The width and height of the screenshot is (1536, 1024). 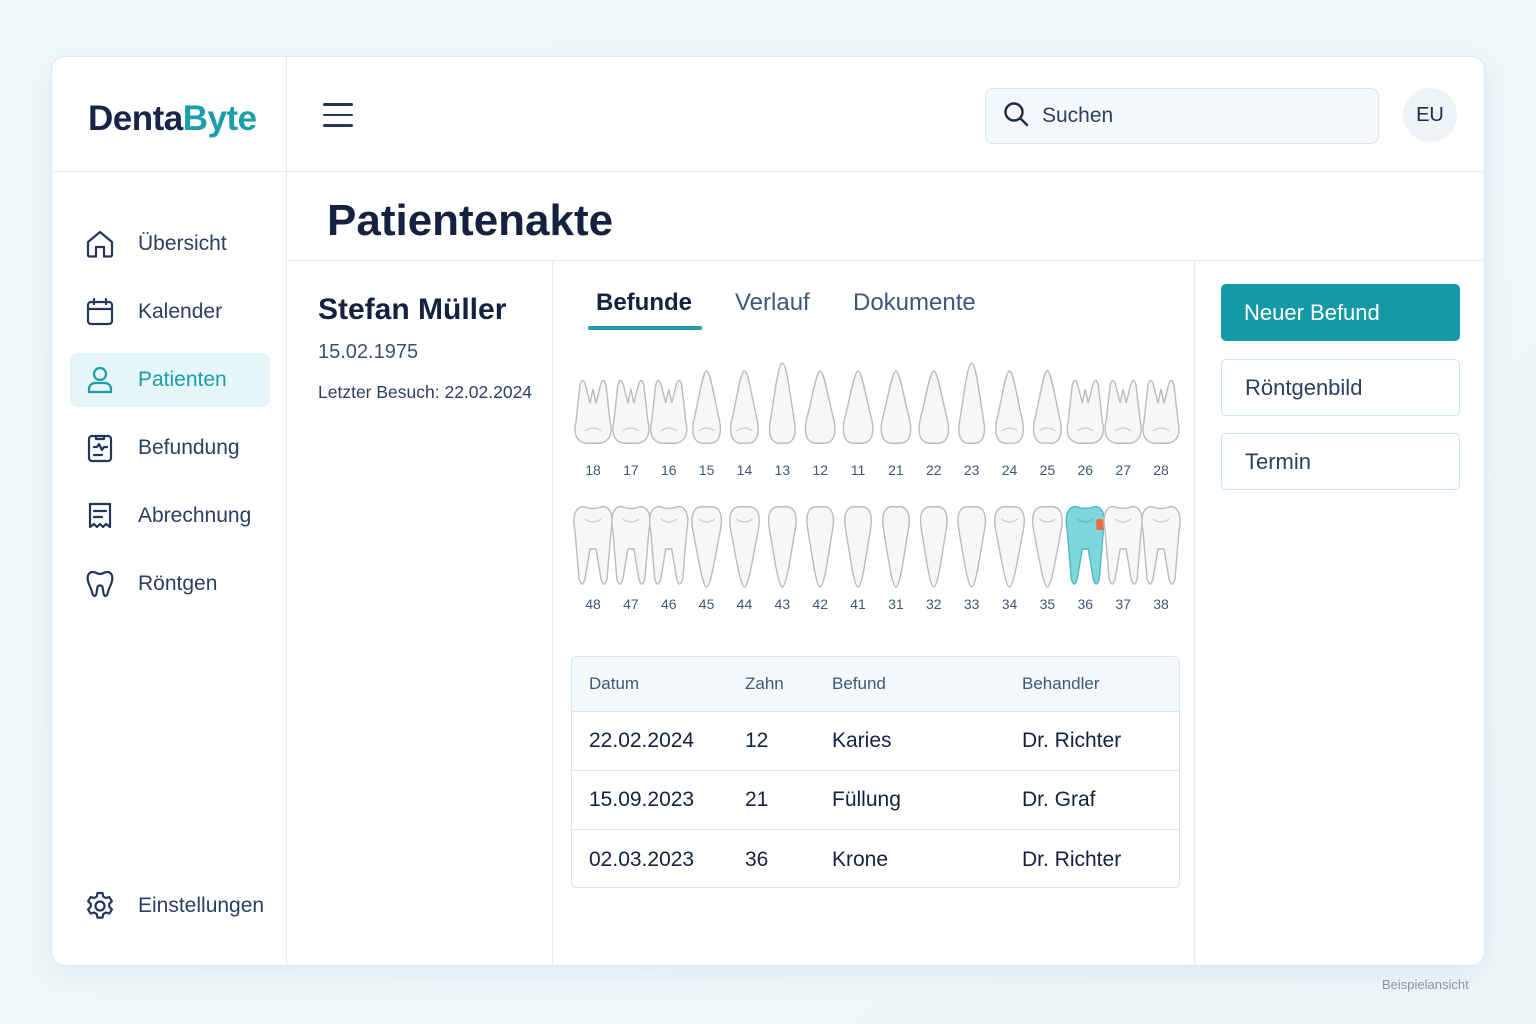 I want to click on tooth-22: 22, so click(x=934, y=424).